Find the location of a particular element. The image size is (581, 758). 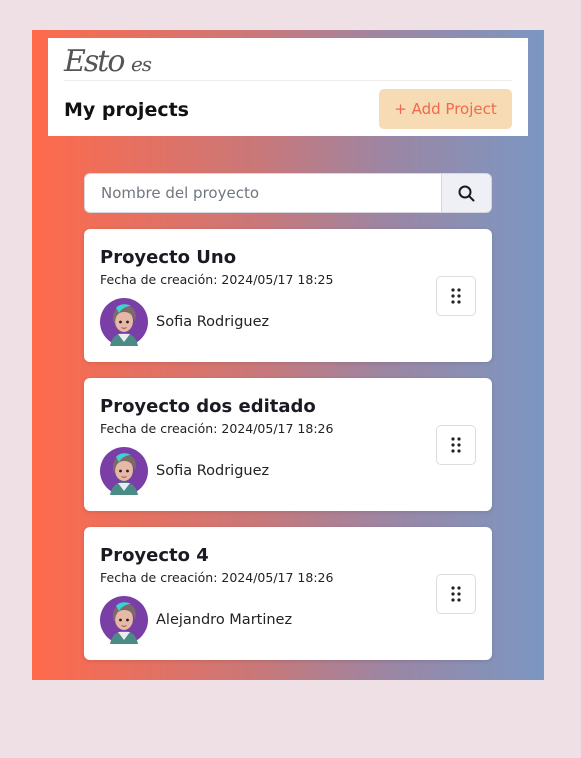

logo-small-text: es is located at coordinates (141, 64).